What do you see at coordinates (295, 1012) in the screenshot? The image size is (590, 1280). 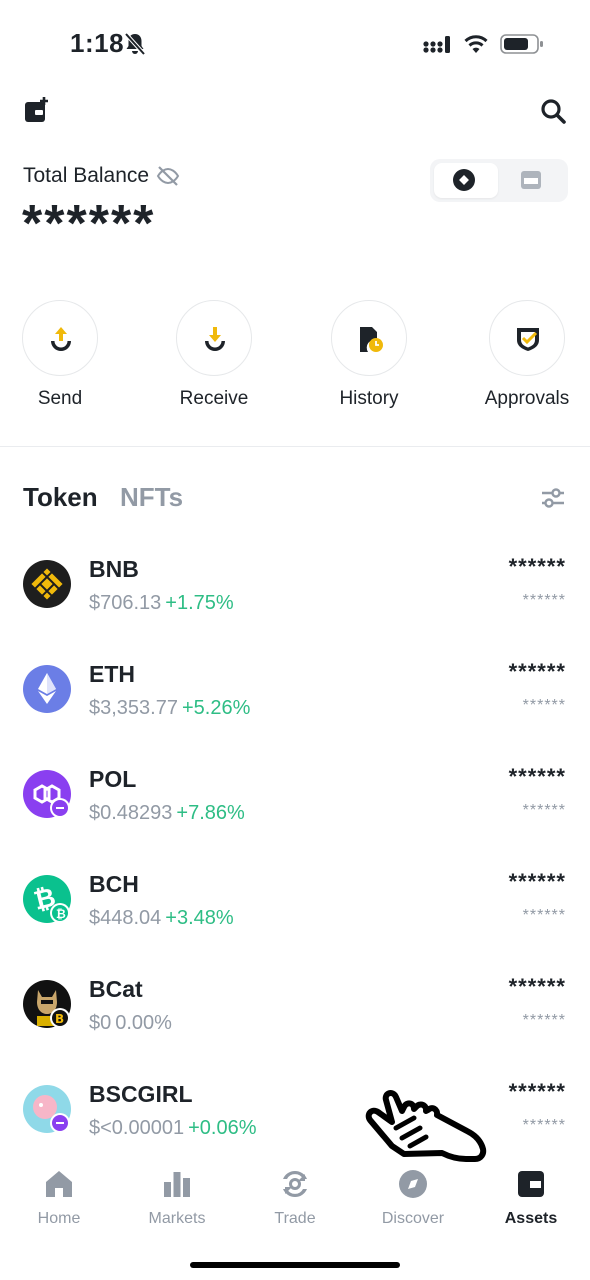 I see `token-row-bcat: B BCat $0 0.00% ****** ******` at bounding box center [295, 1012].